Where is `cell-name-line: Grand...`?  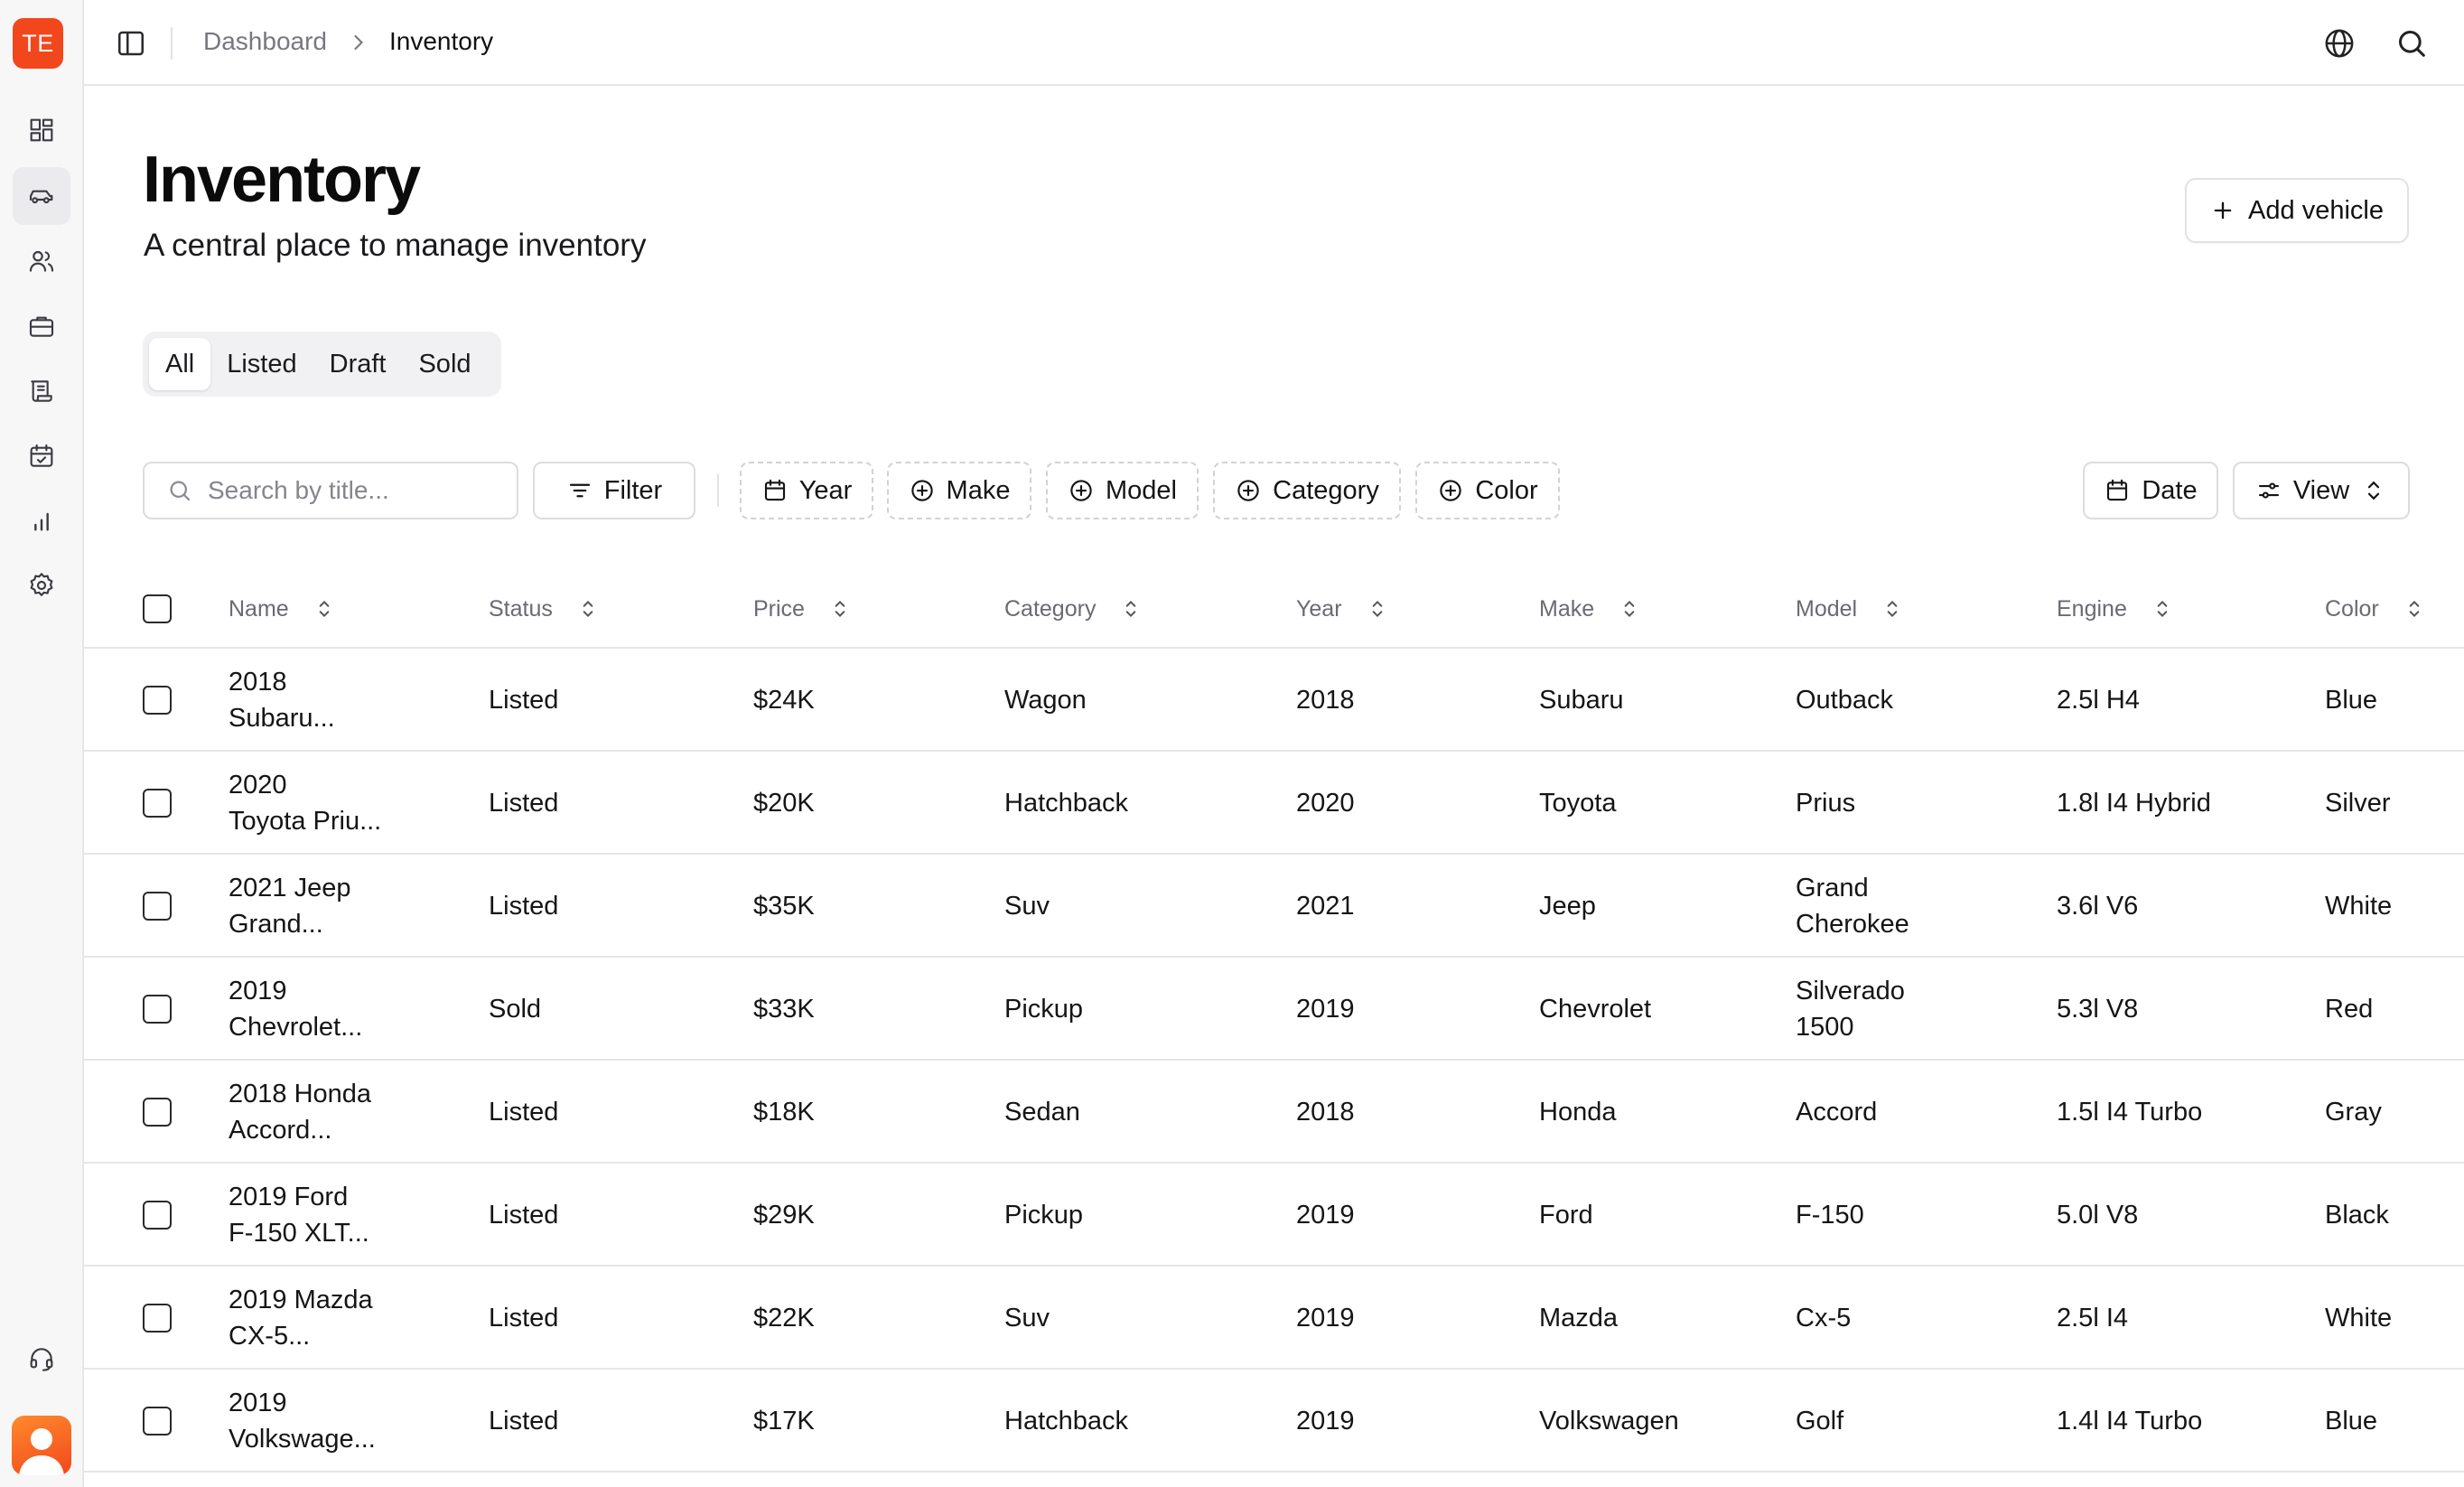 cell-name-line: Grand... is located at coordinates (276, 925).